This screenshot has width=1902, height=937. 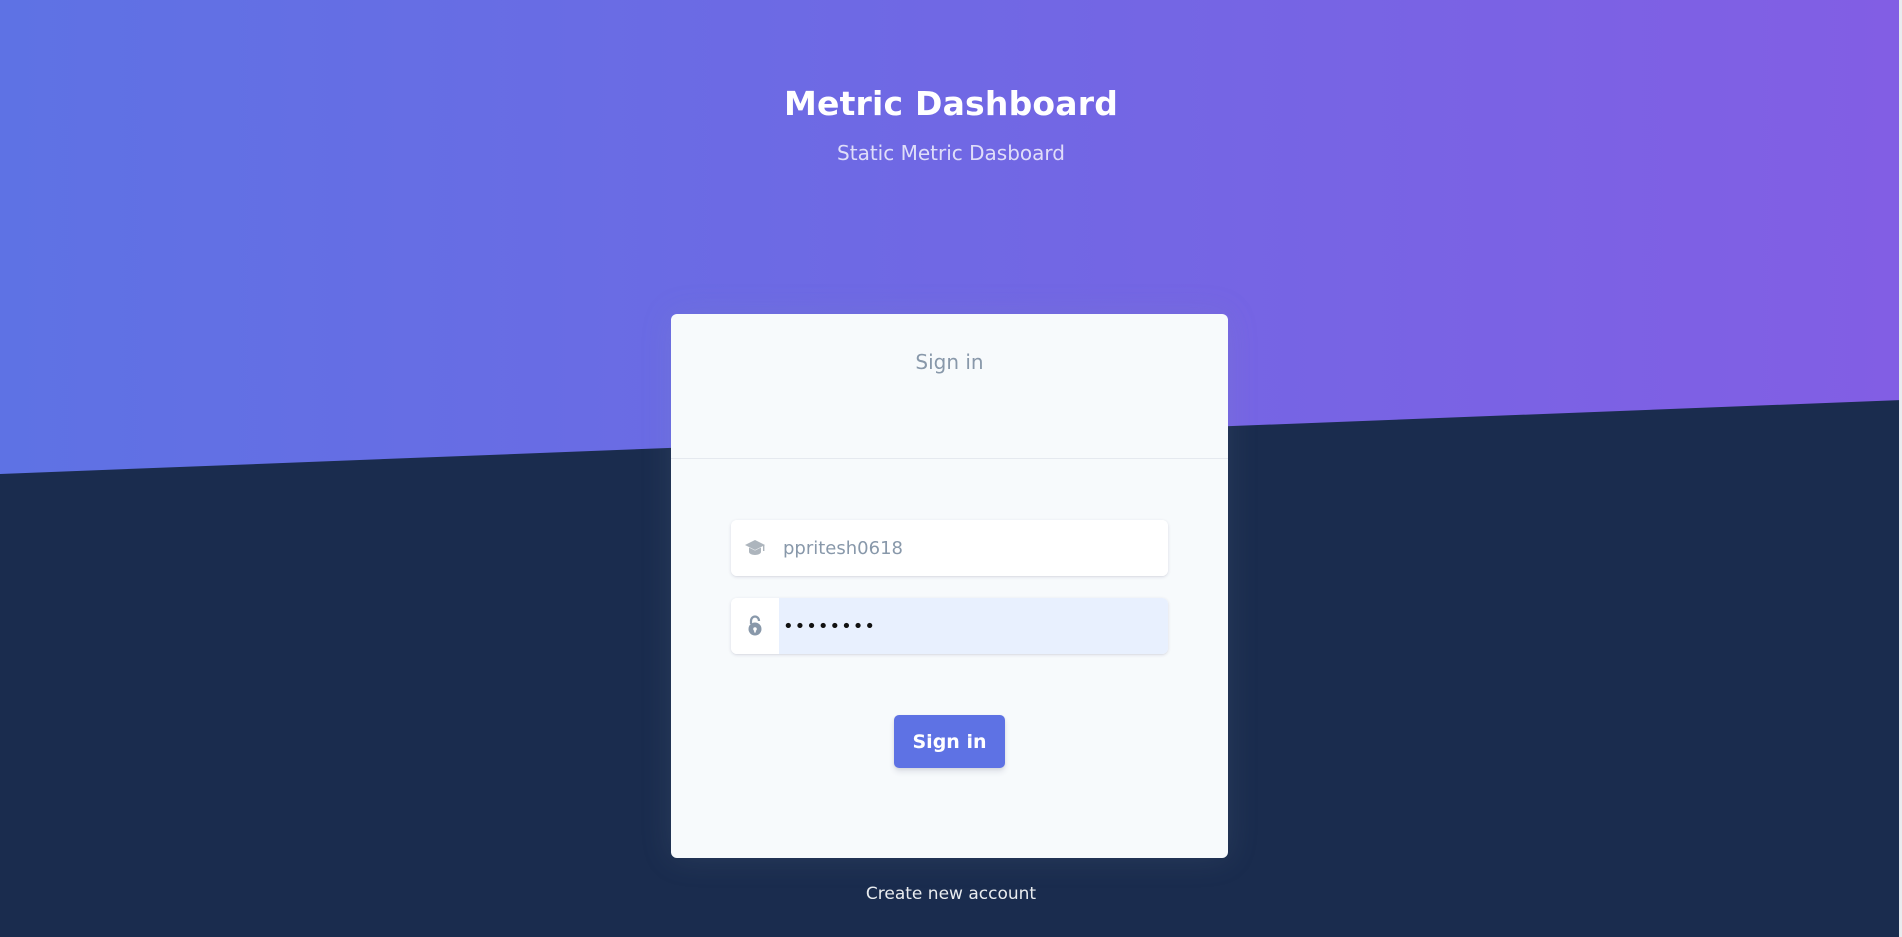 I want to click on page-title: Metric Dashboard, so click(x=951, y=103).